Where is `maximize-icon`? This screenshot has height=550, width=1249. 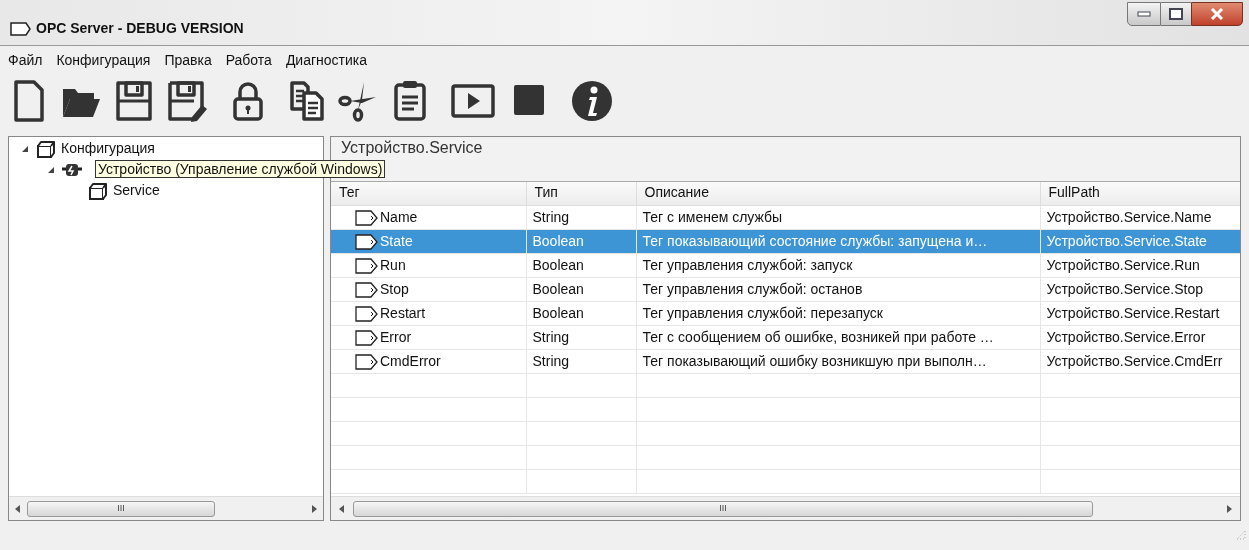
maximize-icon is located at coordinates (1176, 14).